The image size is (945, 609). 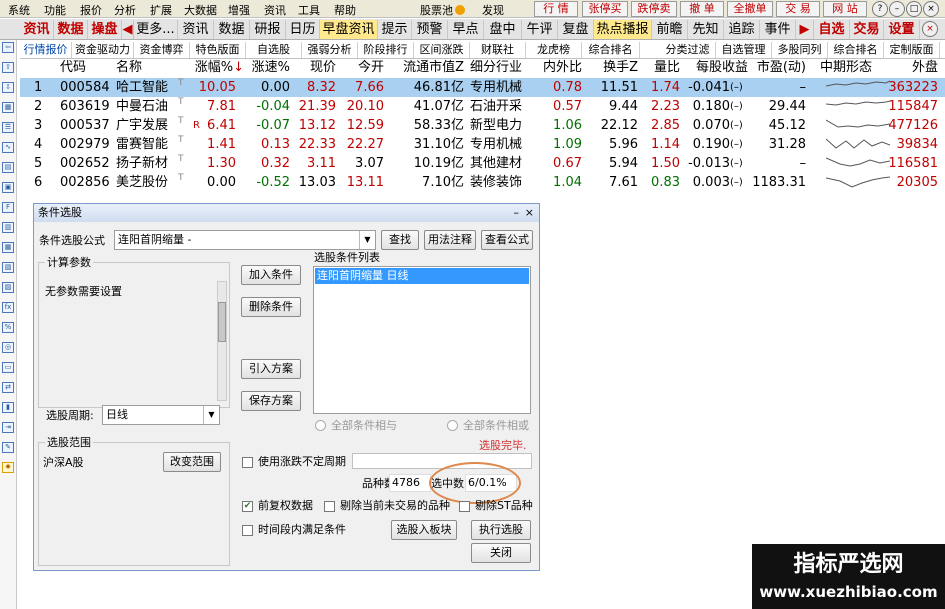 What do you see at coordinates (8, 67) in the screenshot?
I see `up-arrow-icon: ⇧` at bounding box center [8, 67].